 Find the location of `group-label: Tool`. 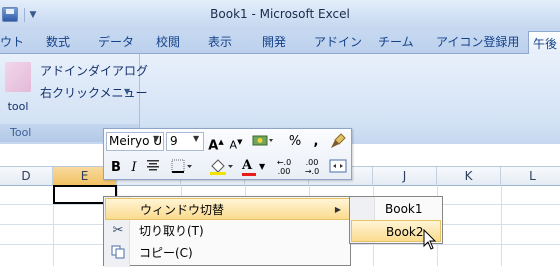

group-label: Tool is located at coordinates (21, 132).